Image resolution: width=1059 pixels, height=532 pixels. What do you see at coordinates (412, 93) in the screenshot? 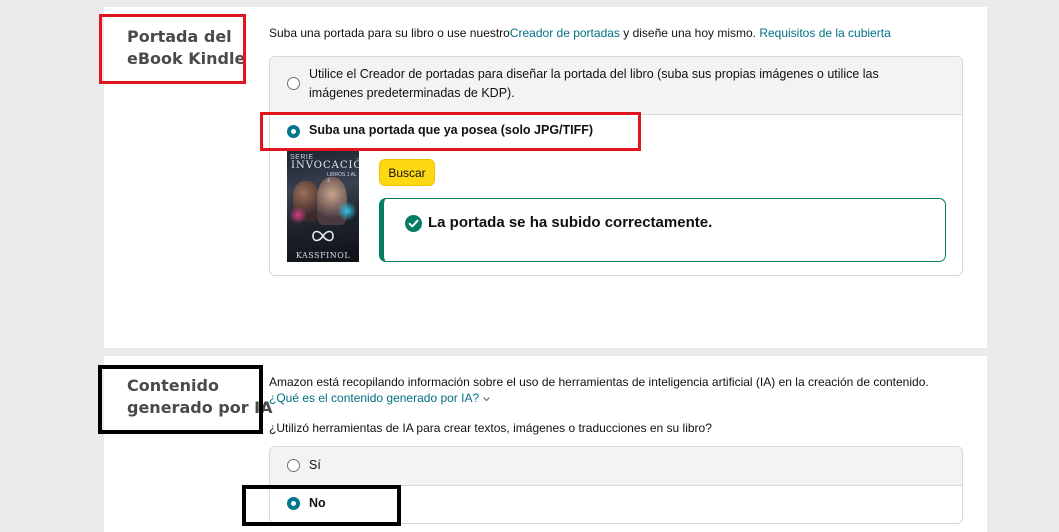
I see `option-creator-line2: imágenes predeterminadas de KDP).` at bounding box center [412, 93].